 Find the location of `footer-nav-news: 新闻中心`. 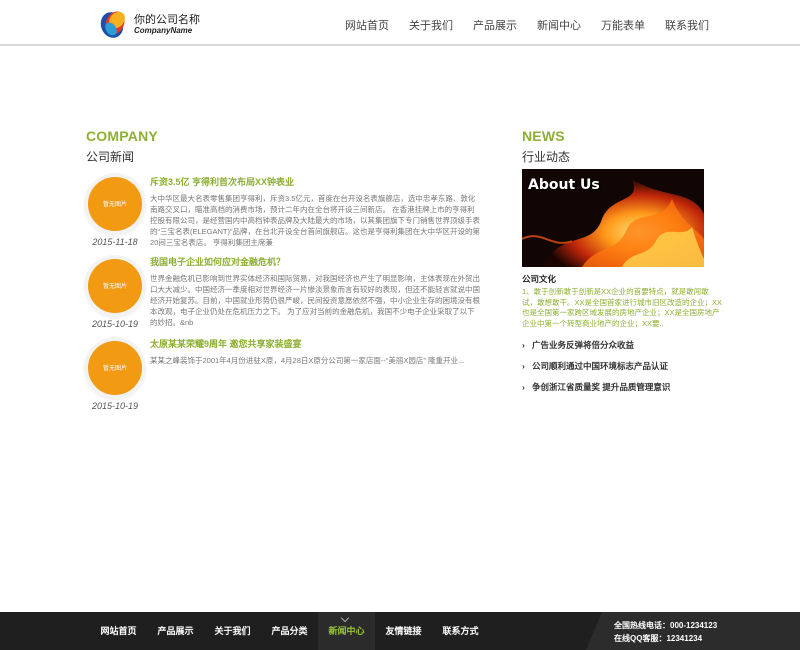

footer-nav-news: 新闻中心 is located at coordinates (346, 631).